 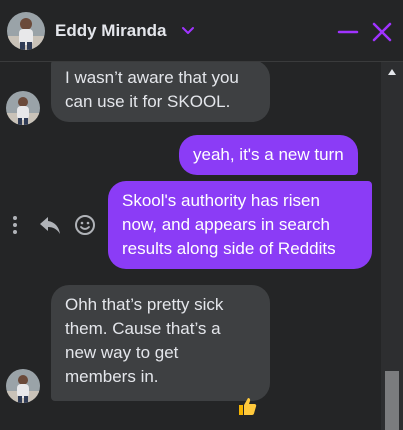 What do you see at coordinates (221, 200) in the screenshot?
I see `message-line: Skool's authority has risen` at bounding box center [221, 200].